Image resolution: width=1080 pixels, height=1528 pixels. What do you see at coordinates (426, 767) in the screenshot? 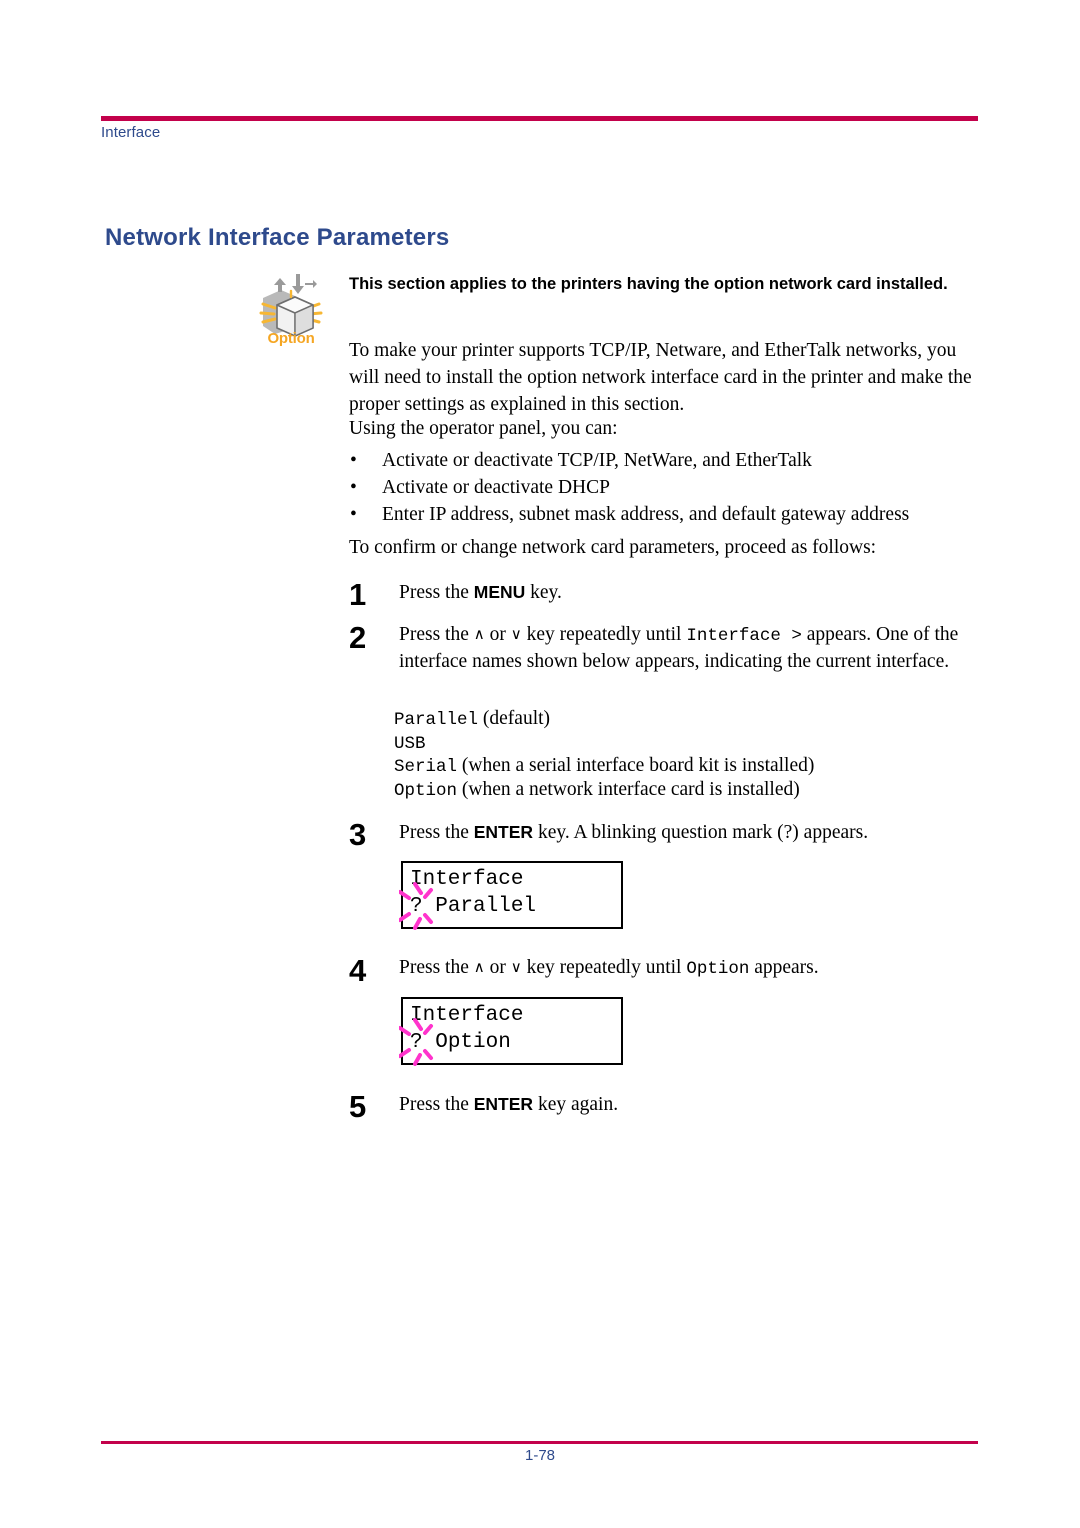
I see `interface-name: Serial` at bounding box center [426, 767].